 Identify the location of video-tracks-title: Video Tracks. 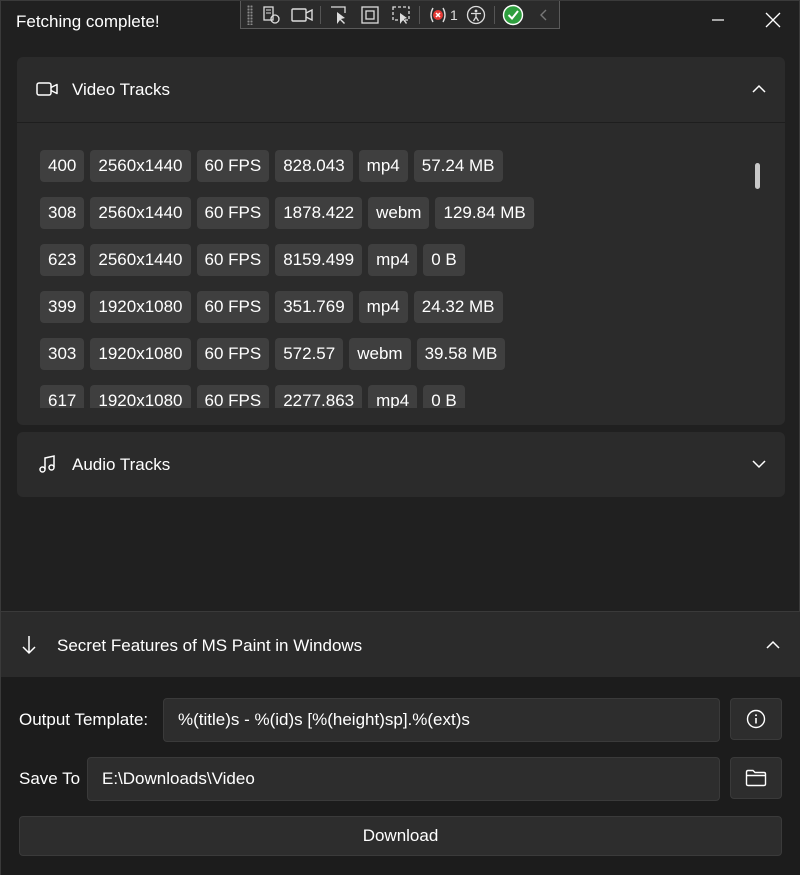
(121, 89).